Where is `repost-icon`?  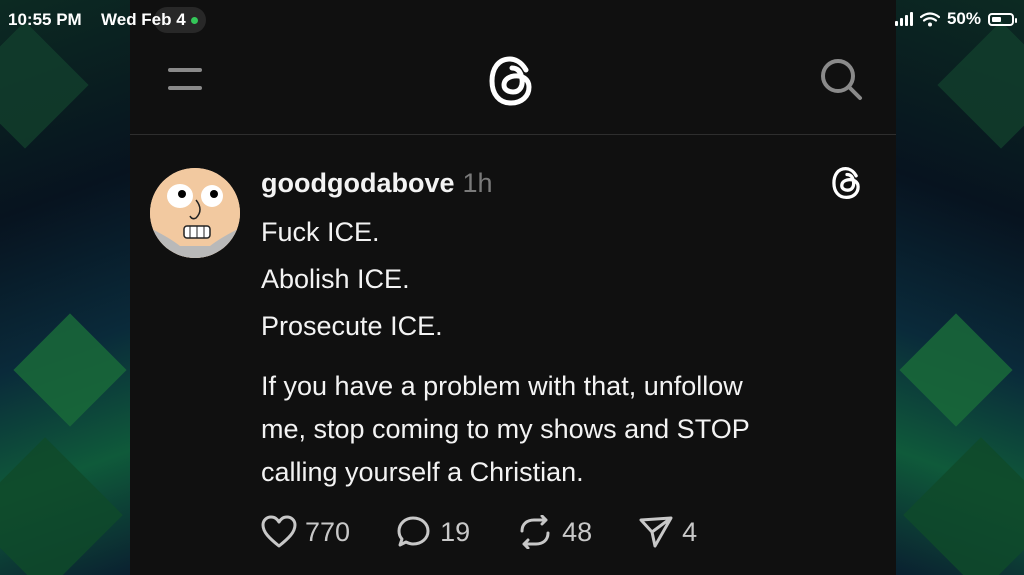
repost-icon is located at coordinates (535, 532).